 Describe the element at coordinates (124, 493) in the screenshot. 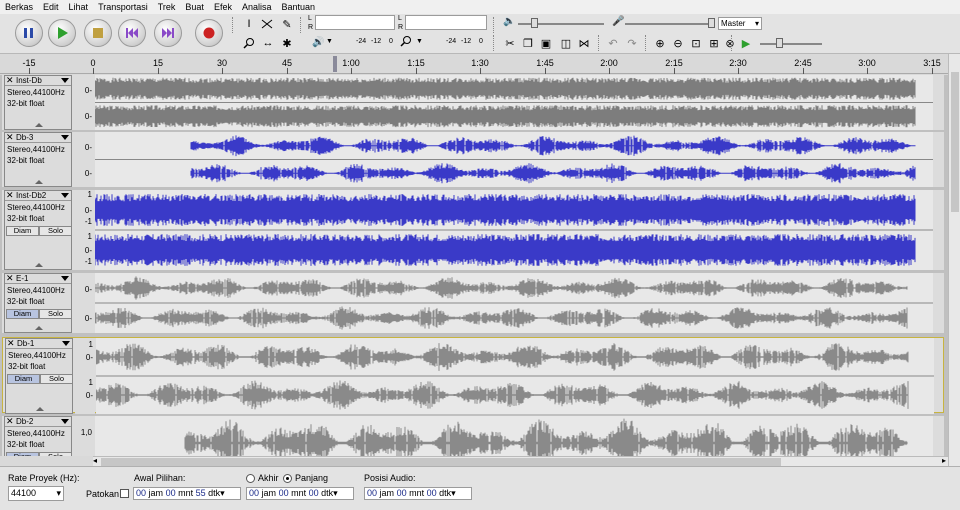

I see `snap-to-checkbox` at that location.